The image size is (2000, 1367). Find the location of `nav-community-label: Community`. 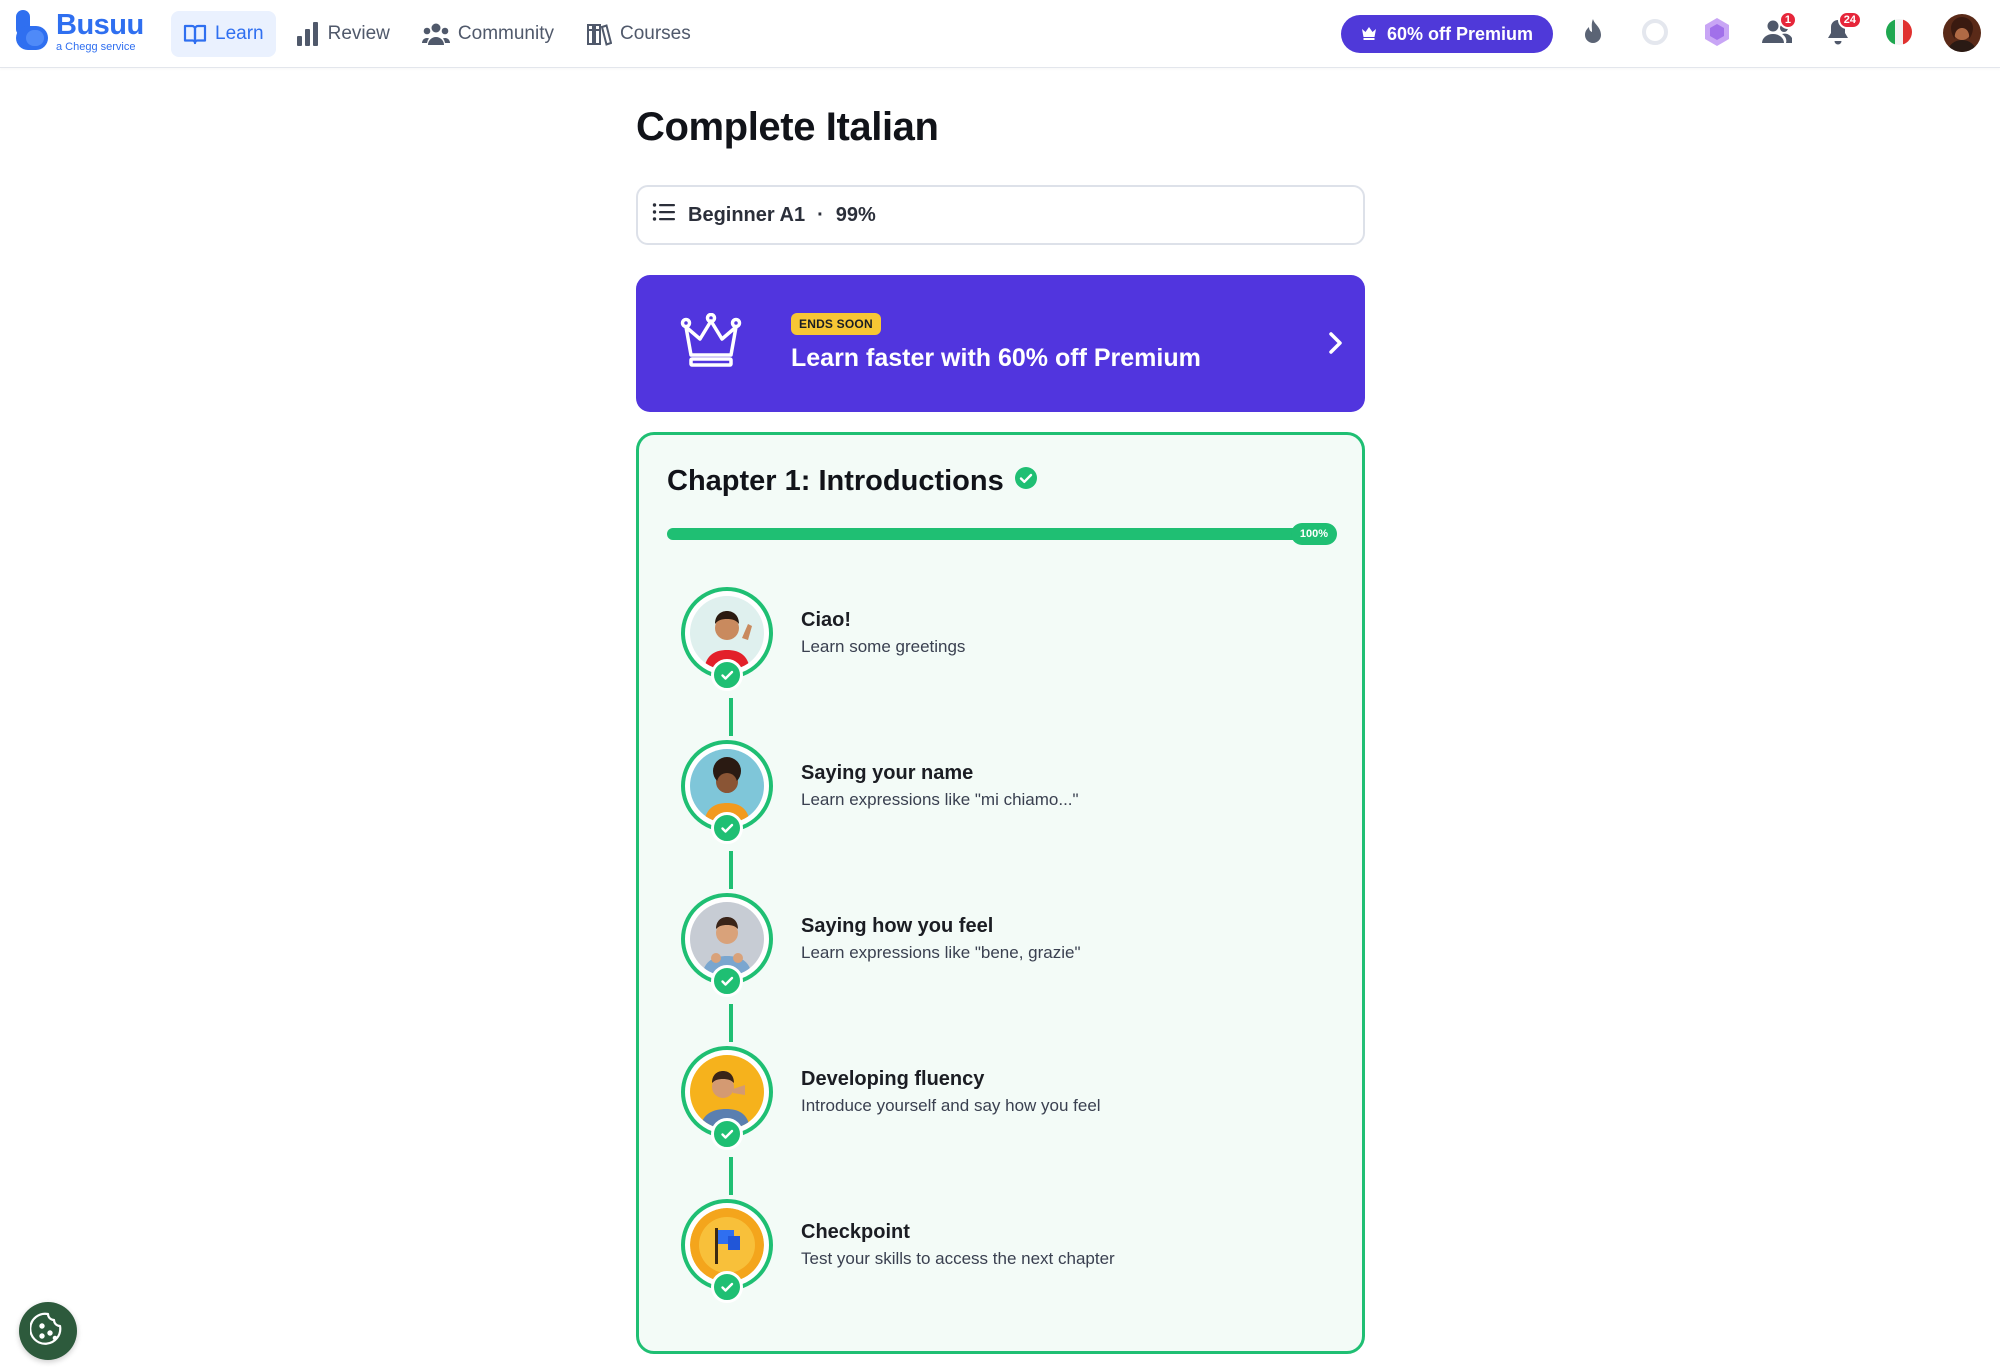

nav-community-label: Community is located at coordinates (505, 33).